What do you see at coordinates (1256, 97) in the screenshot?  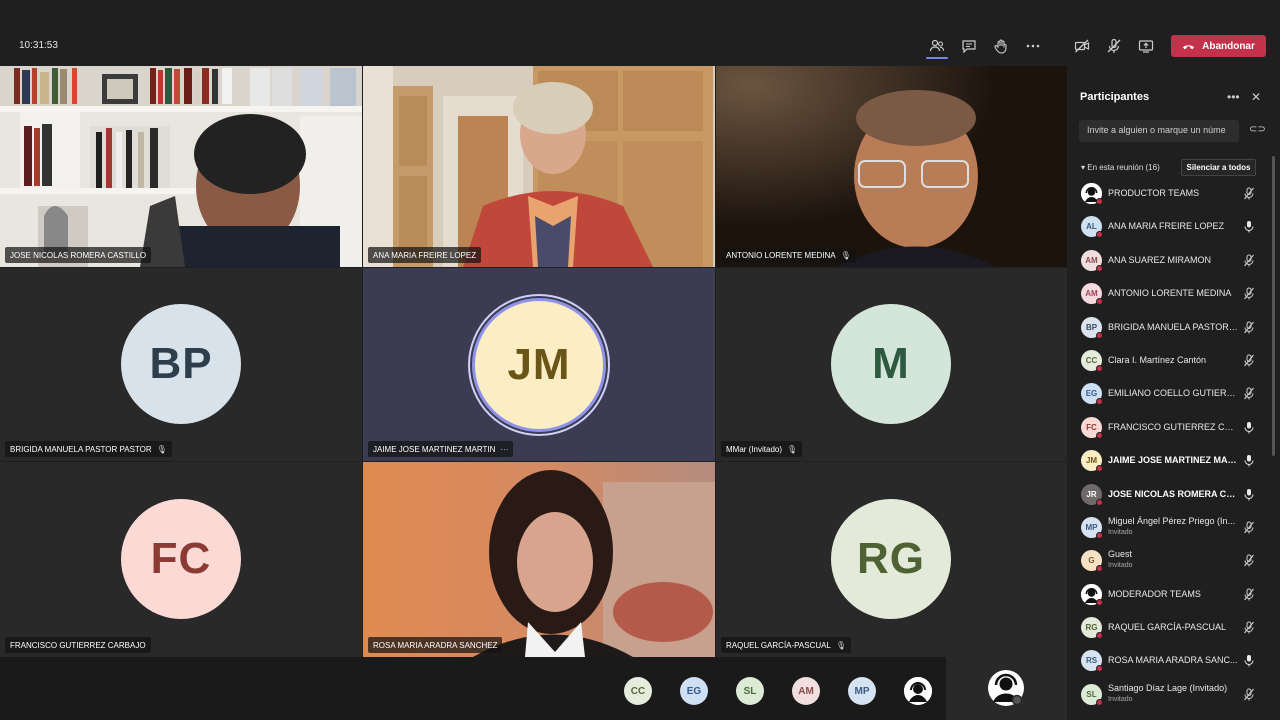 I see `close-icon: ✕` at bounding box center [1256, 97].